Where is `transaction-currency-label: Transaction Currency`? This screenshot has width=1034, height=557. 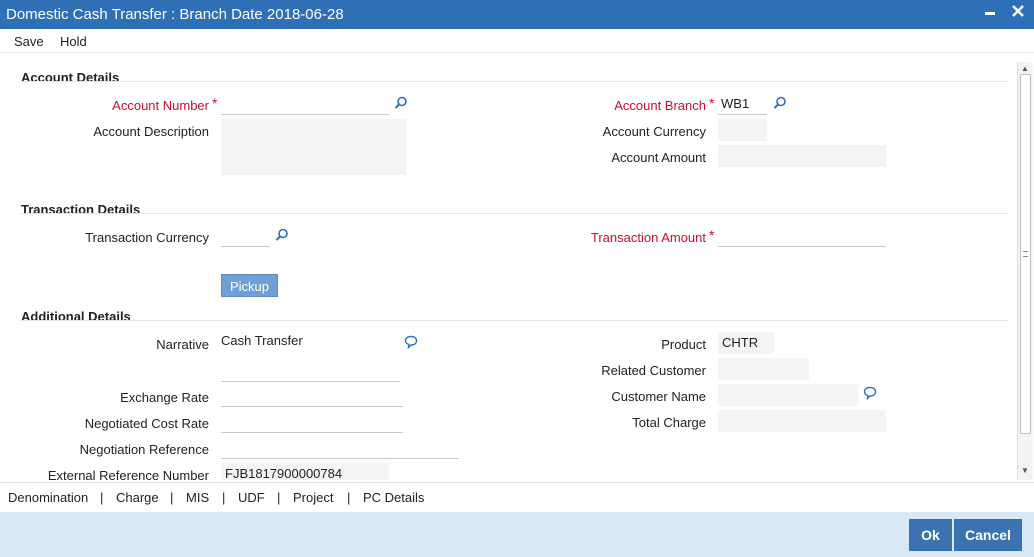
transaction-currency-label: Transaction Currency is located at coordinates (147, 237).